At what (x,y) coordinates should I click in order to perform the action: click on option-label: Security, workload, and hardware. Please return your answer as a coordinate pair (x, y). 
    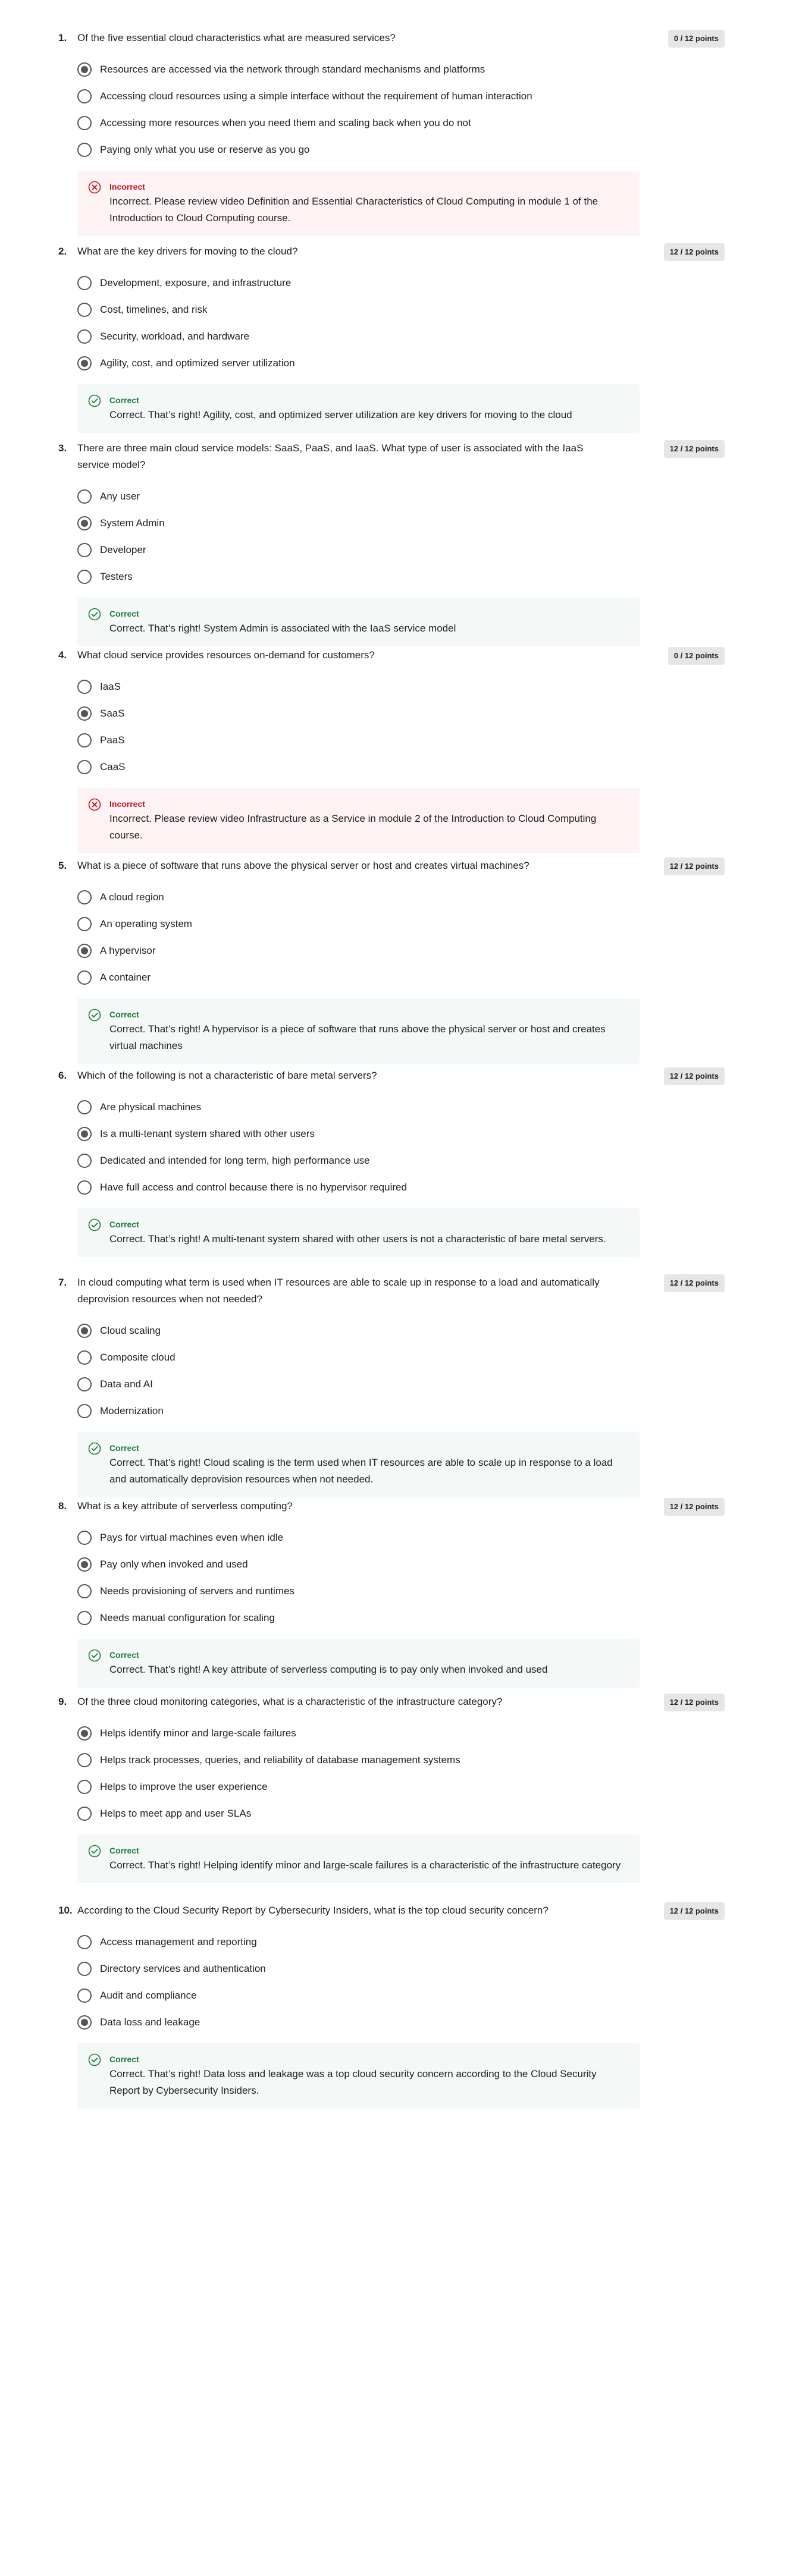
    Looking at the image, I should click on (175, 336).